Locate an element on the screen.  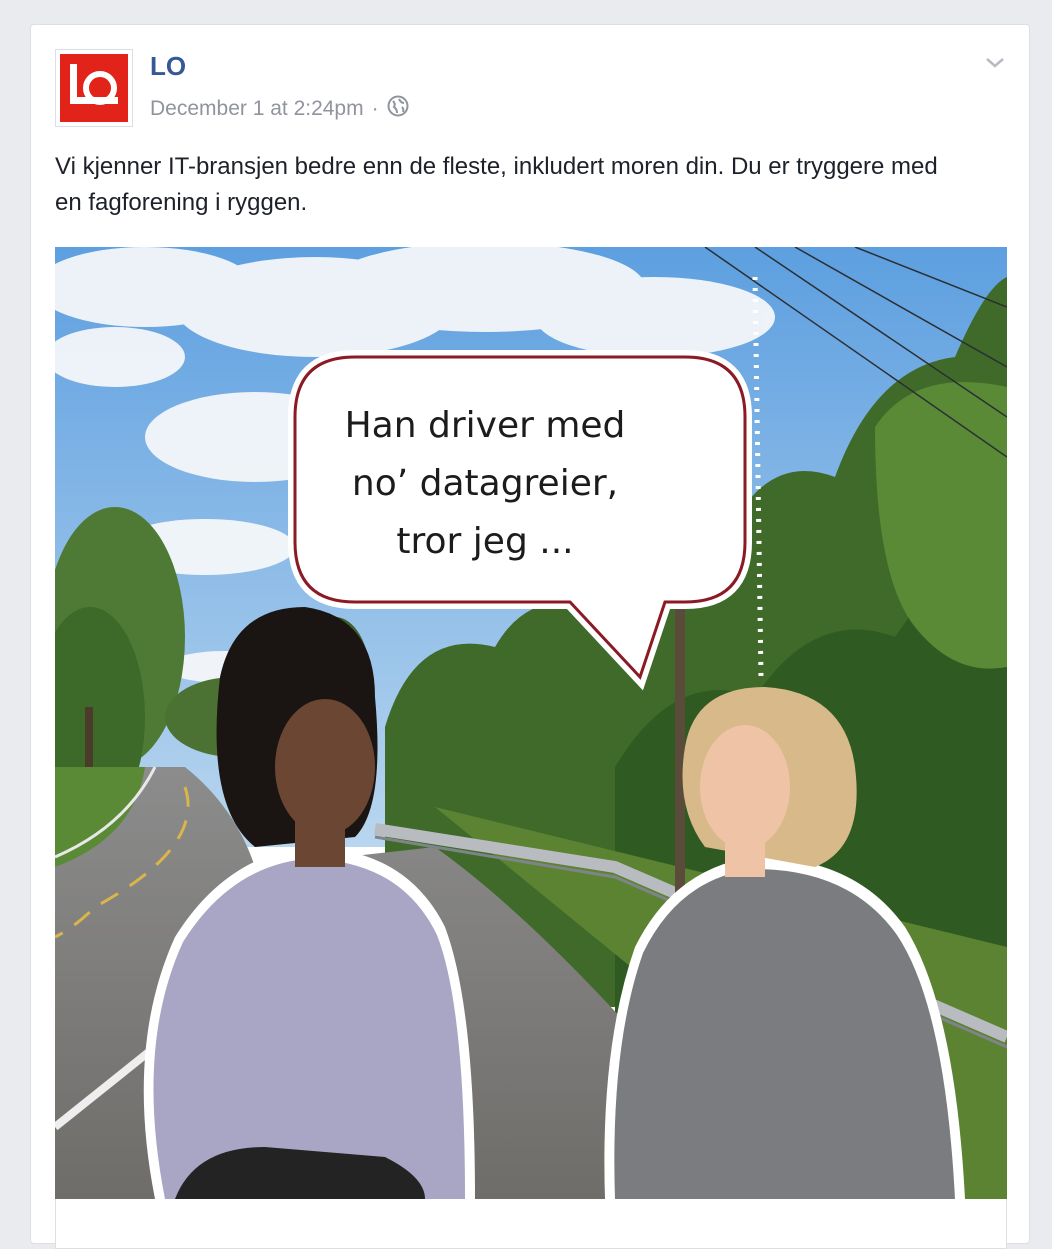
chevron-down-icon is located at coordinates (995, 62).